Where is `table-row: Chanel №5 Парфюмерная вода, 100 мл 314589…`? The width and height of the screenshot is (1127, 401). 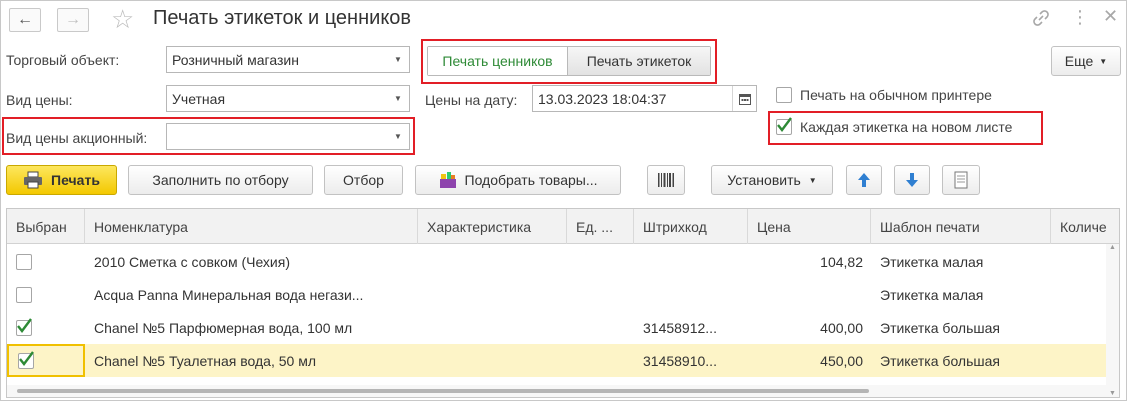 table-row: Chanel №5 Парфюмерная вода, 100 мл 314589… is located at coordinates (557, 327).